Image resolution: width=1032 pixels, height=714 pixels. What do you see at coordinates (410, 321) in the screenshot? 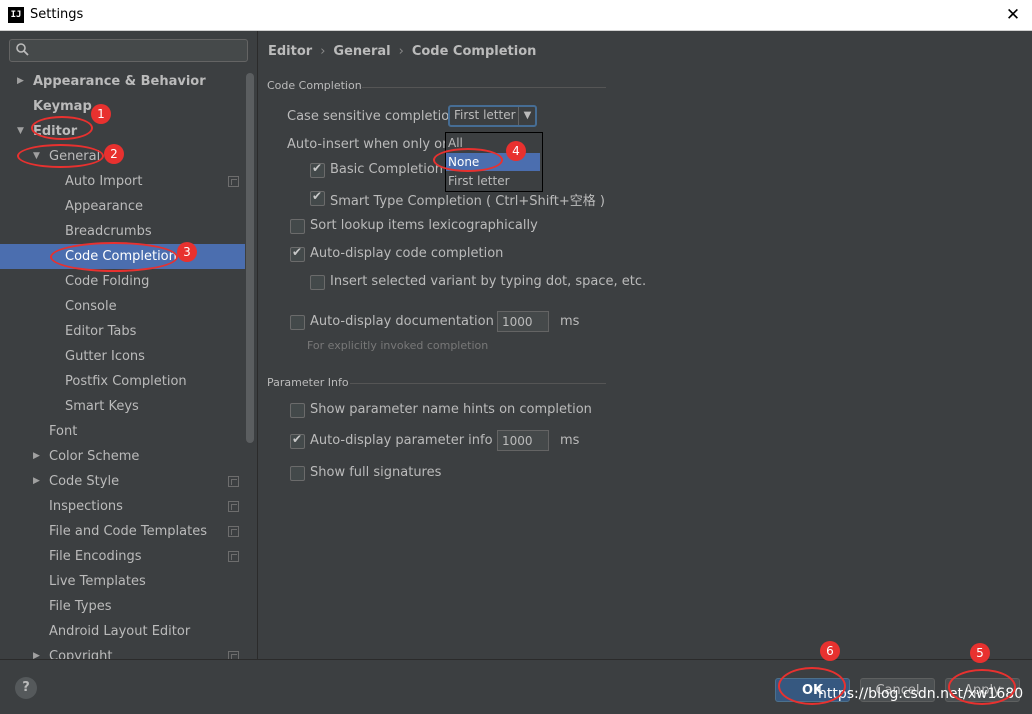
I see `auto-display-doc-label: Auto-display documentation in` at bounding box center [410, 321].